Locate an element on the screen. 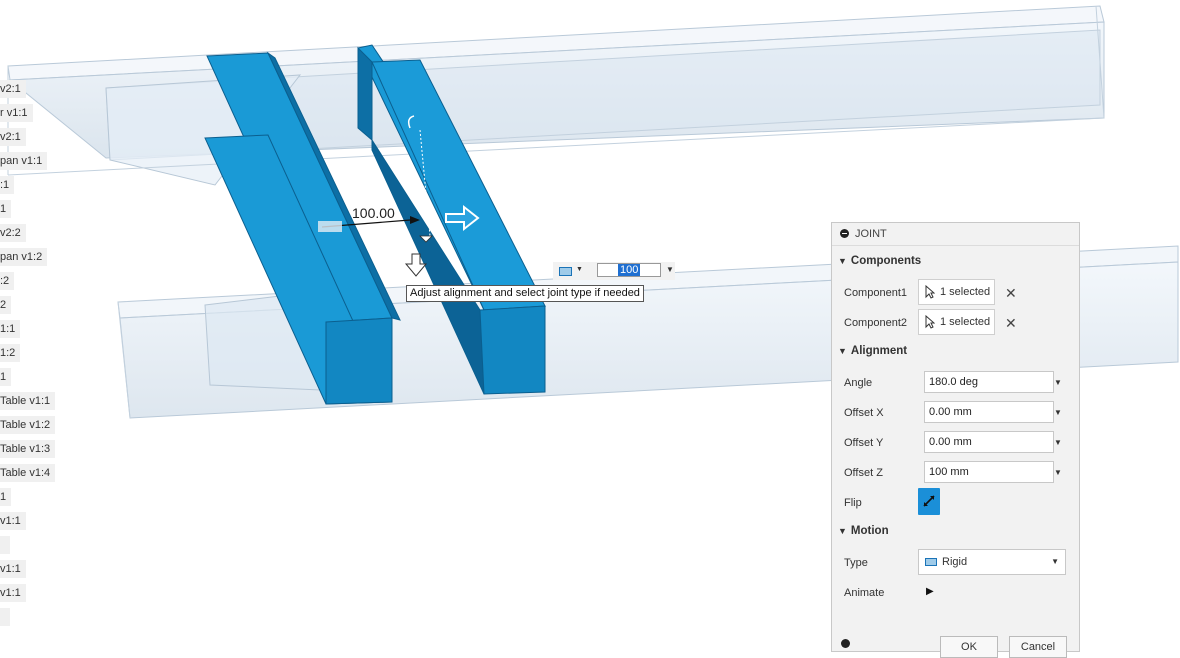 The width and height of the screenshot is (1180, 658). flip-icon is located at coordinates (929, 501).